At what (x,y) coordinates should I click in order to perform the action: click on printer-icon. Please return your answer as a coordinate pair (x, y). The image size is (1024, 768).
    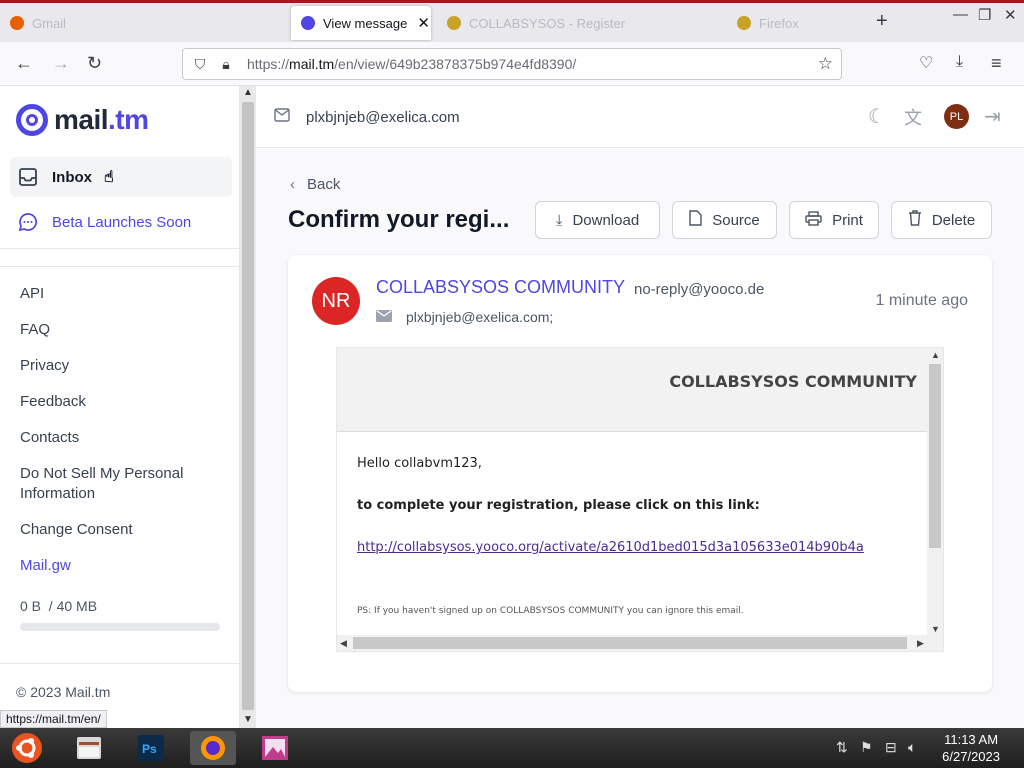
    Looking at the image, I should click on (813, 220).